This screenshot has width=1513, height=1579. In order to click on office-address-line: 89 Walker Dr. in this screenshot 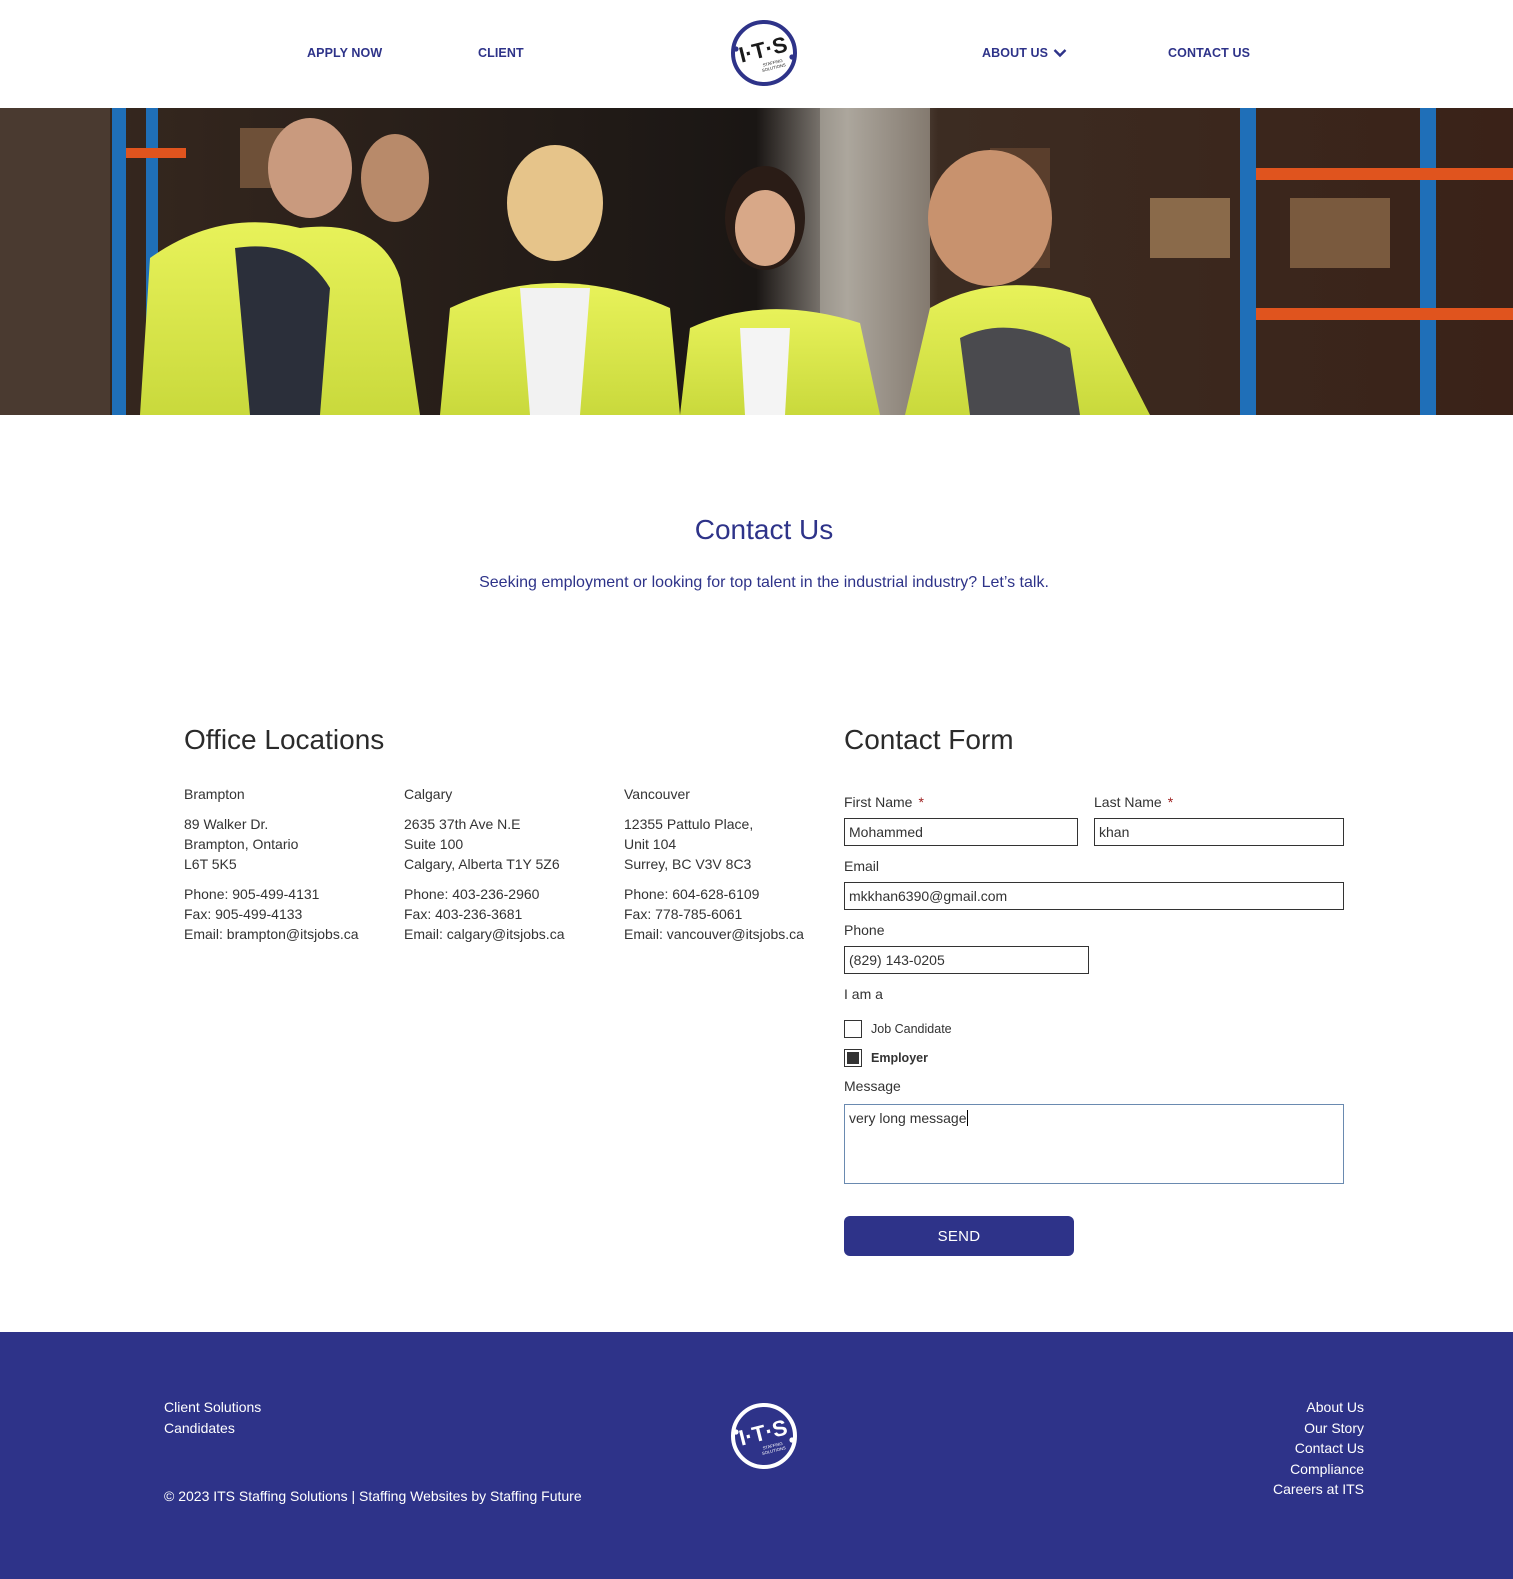, I will do `click(226, 824)`.